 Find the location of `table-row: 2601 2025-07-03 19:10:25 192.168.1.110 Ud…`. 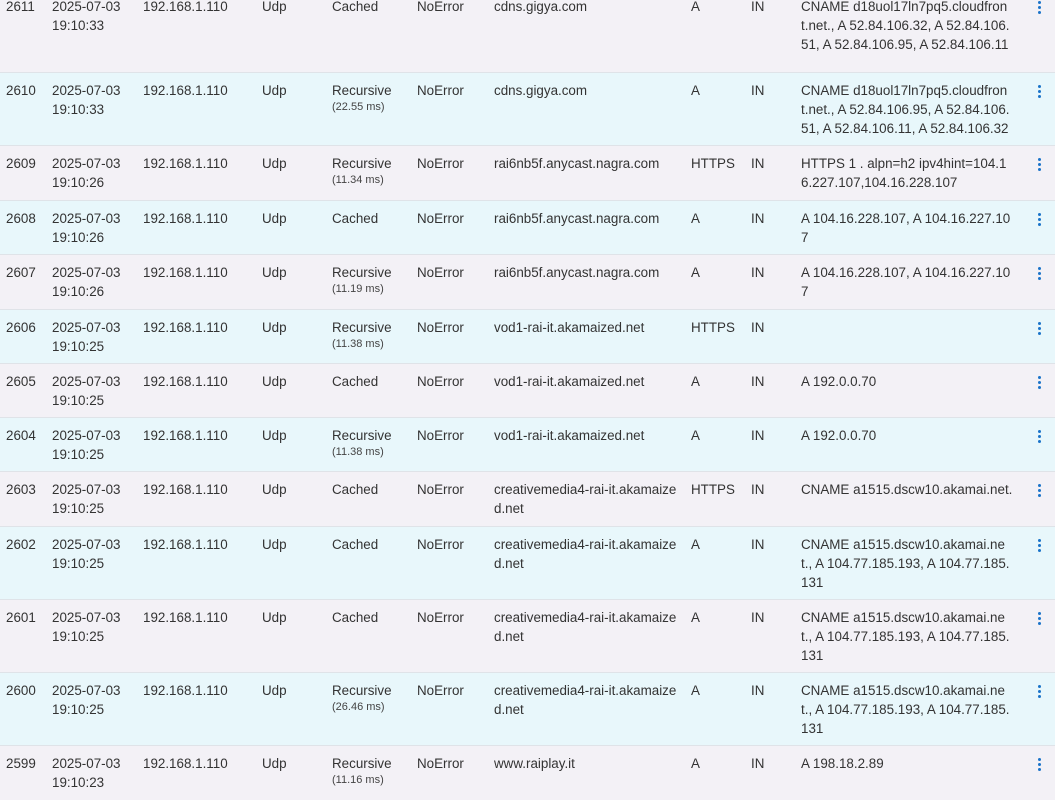

table-row: 2601 2025-07-03 19:10:25 192.168.1.110 Ud… is located at coordinates (527, 636).